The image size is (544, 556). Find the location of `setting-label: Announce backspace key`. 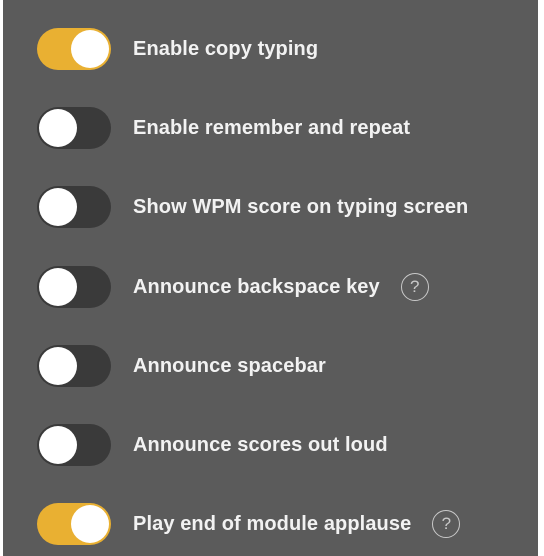

setting-label: Announce backspace key is located at coordinates (256, 286).